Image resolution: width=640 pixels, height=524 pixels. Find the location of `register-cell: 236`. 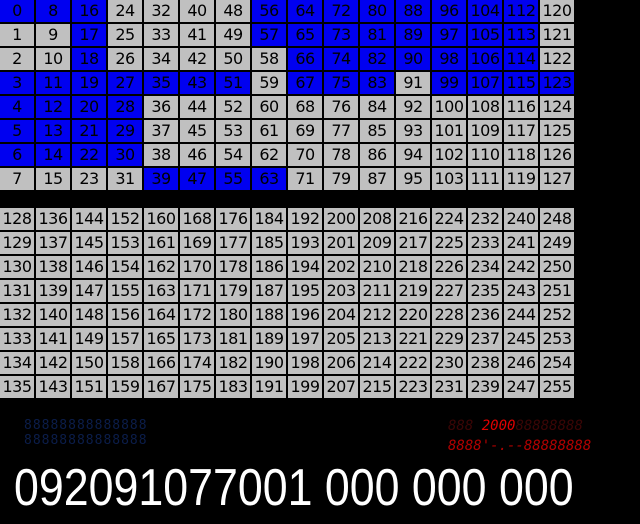

register-cell: 236 is located at coordinates (486, 316).